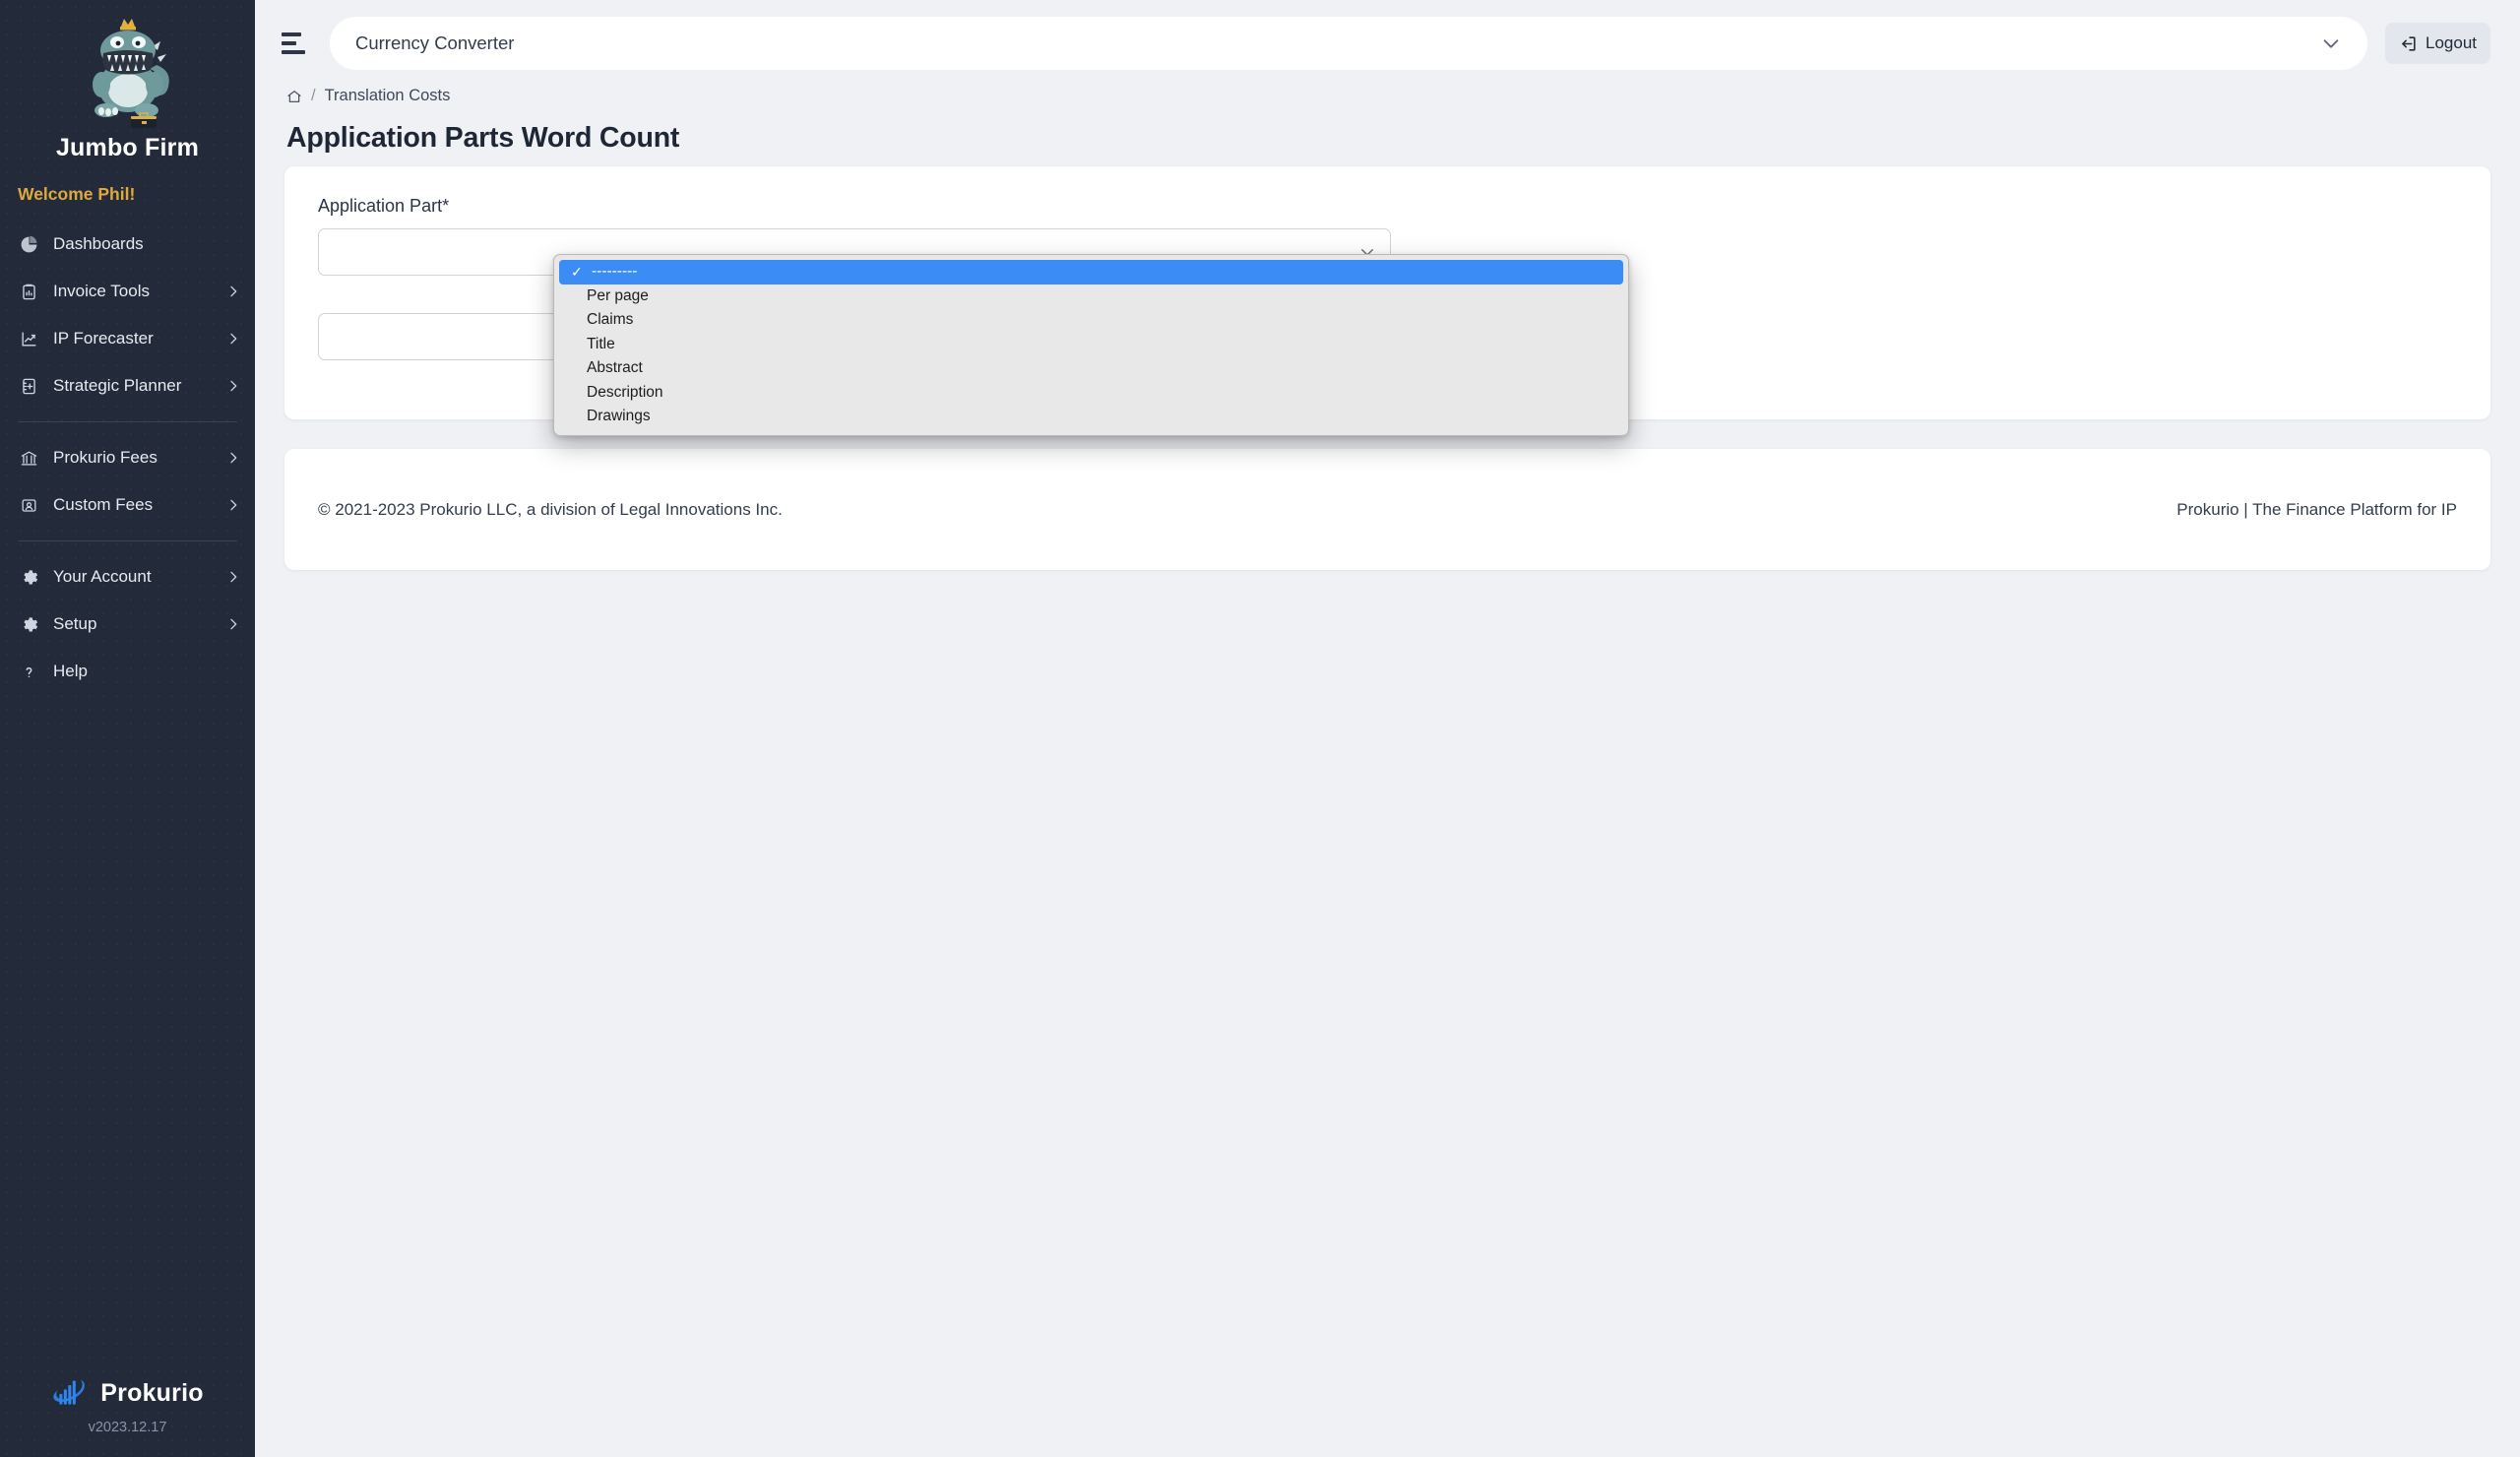  I want to click on home-icon, so click(294, 96).